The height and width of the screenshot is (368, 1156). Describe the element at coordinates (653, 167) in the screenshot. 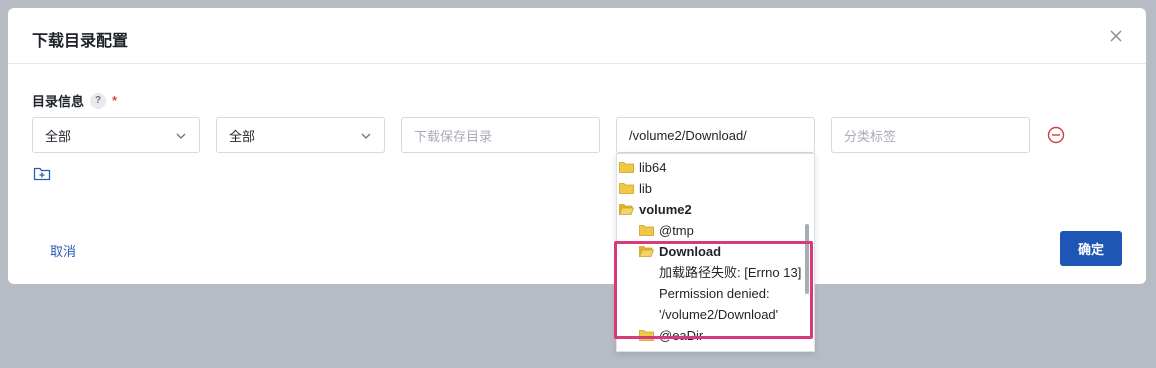

I see `tree-item-label: lib64` at that location.